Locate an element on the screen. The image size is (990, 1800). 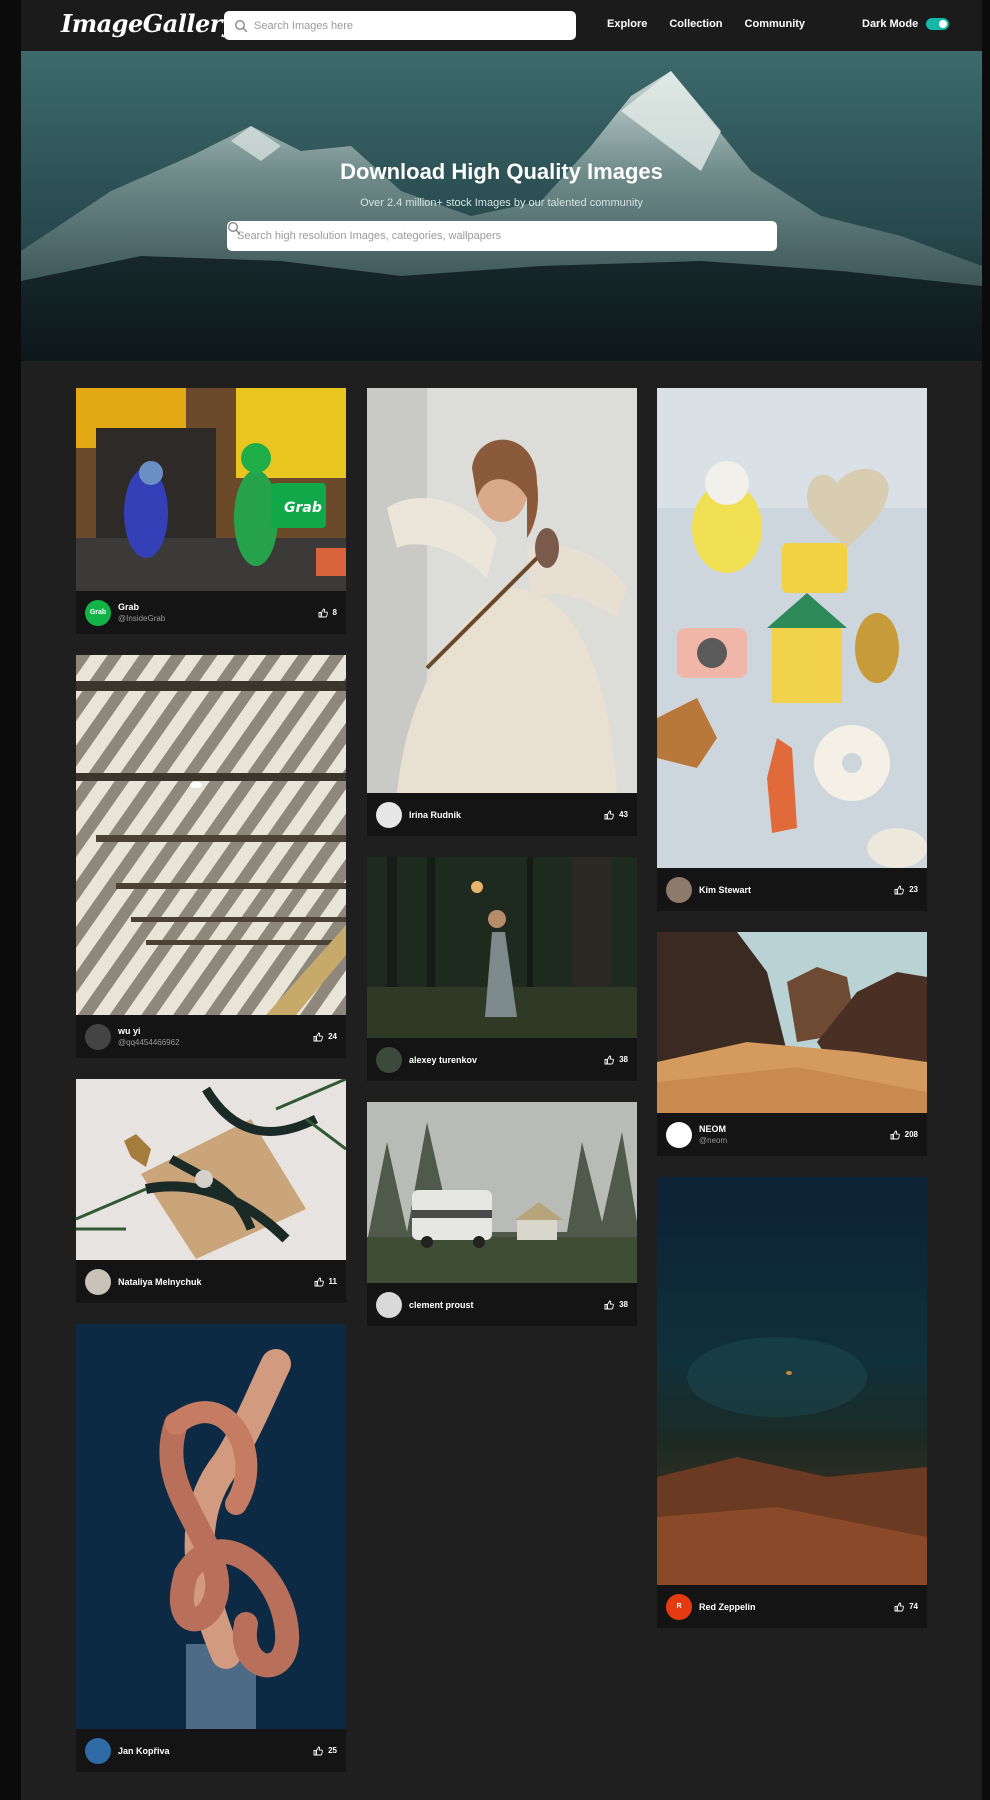
svg-text: Grab is located at coordinates (303, 508).